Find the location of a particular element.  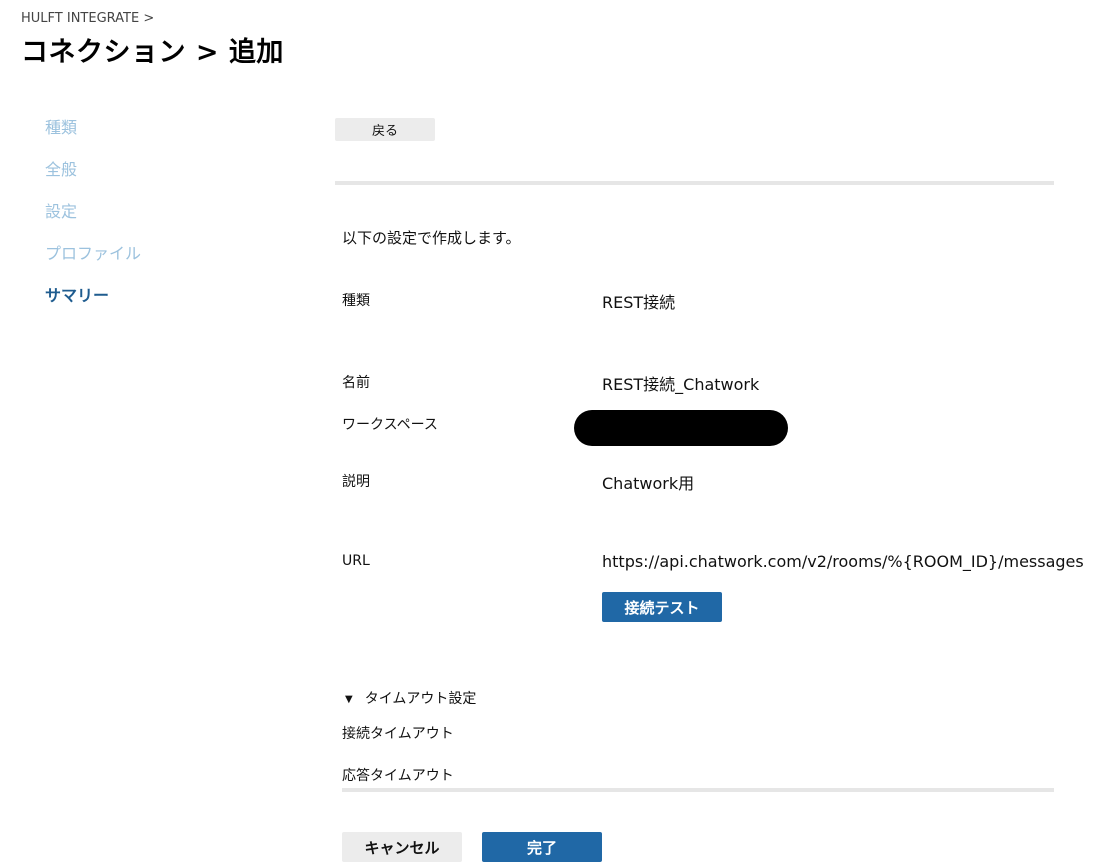

done-button: 完了 is located at coordinates (542, 847).